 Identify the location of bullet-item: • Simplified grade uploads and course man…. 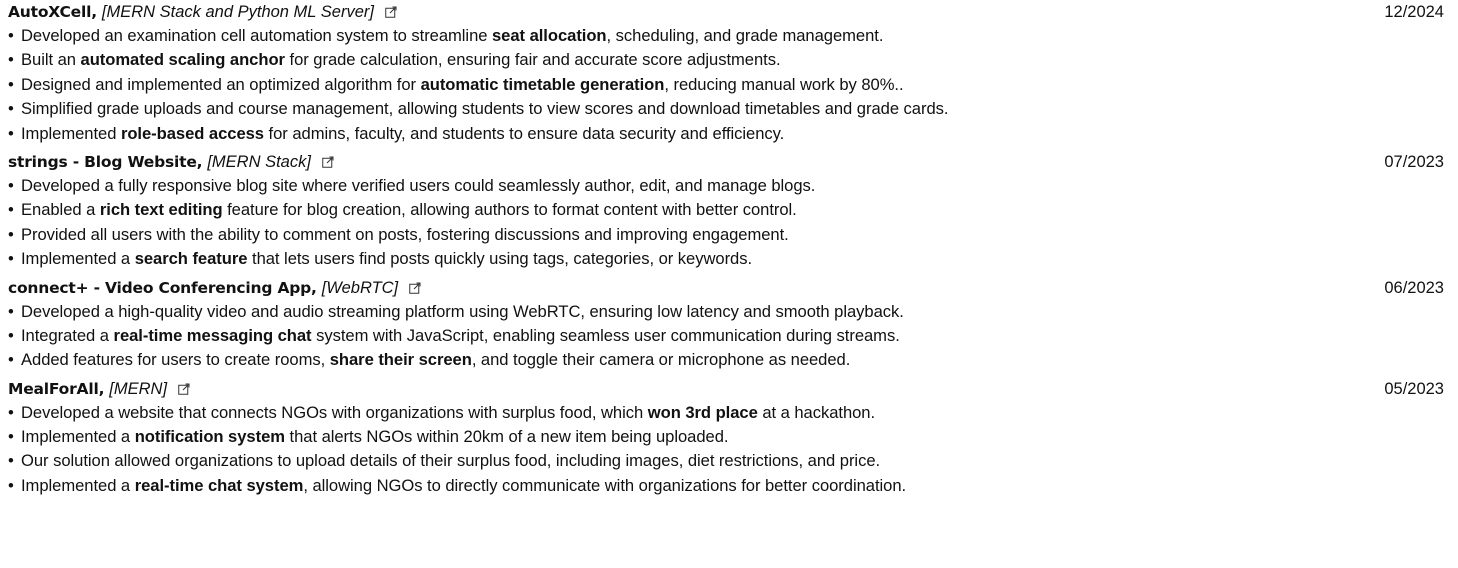
(726, 109).